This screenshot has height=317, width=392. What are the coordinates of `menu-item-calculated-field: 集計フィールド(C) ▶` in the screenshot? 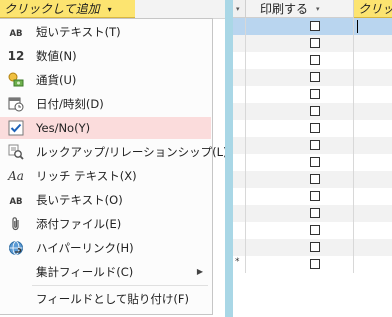 It's located at (105, 272).